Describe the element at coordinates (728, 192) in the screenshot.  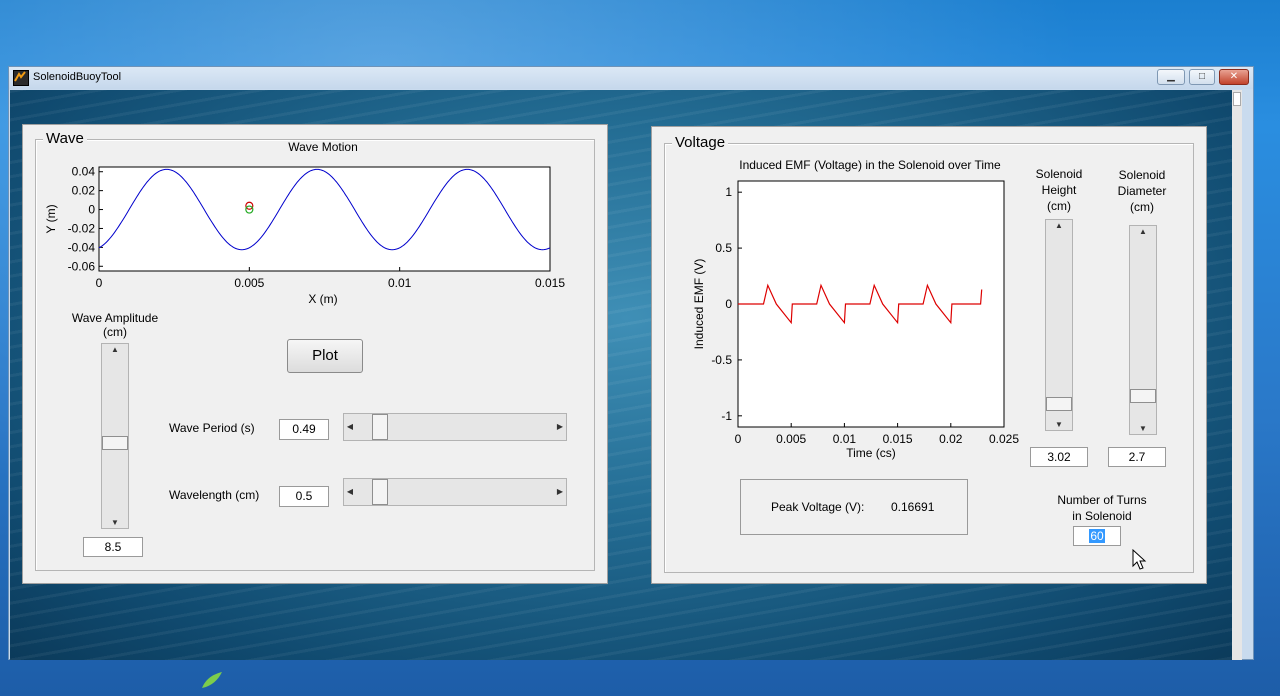
I see `emf-y-tick-label: 1` at that location.